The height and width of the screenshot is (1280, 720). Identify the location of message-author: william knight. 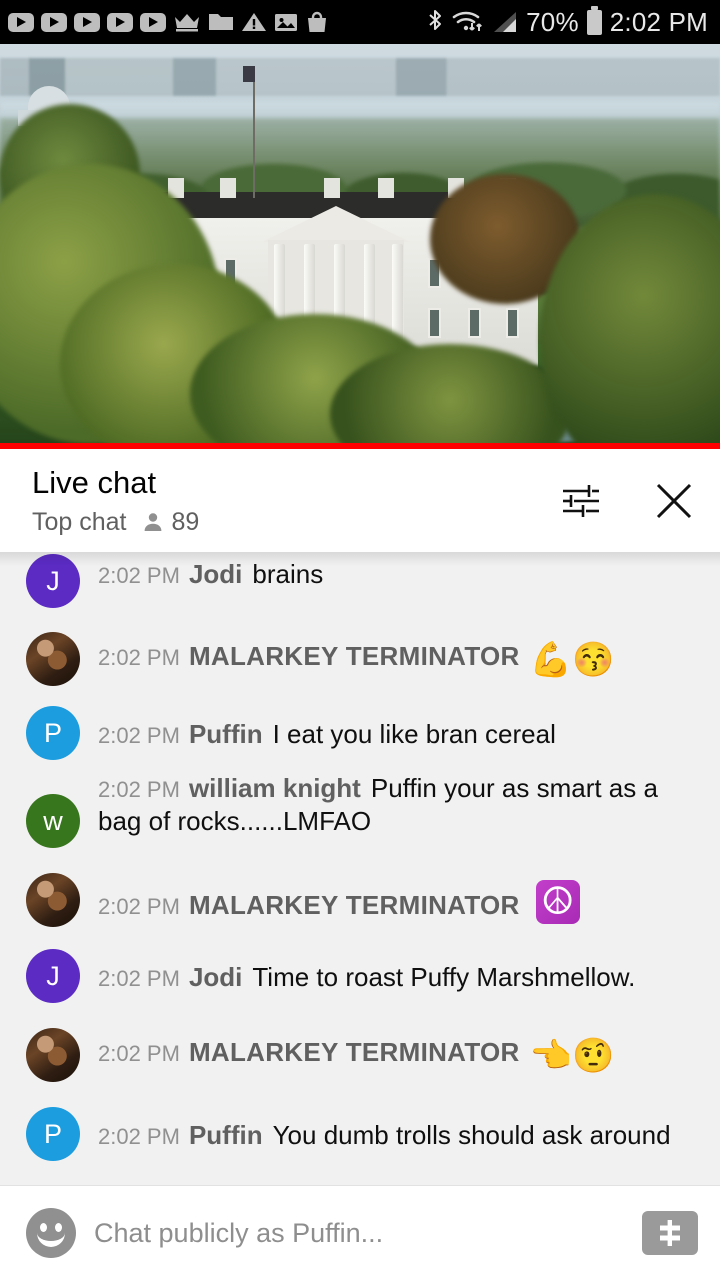
(275, 788).